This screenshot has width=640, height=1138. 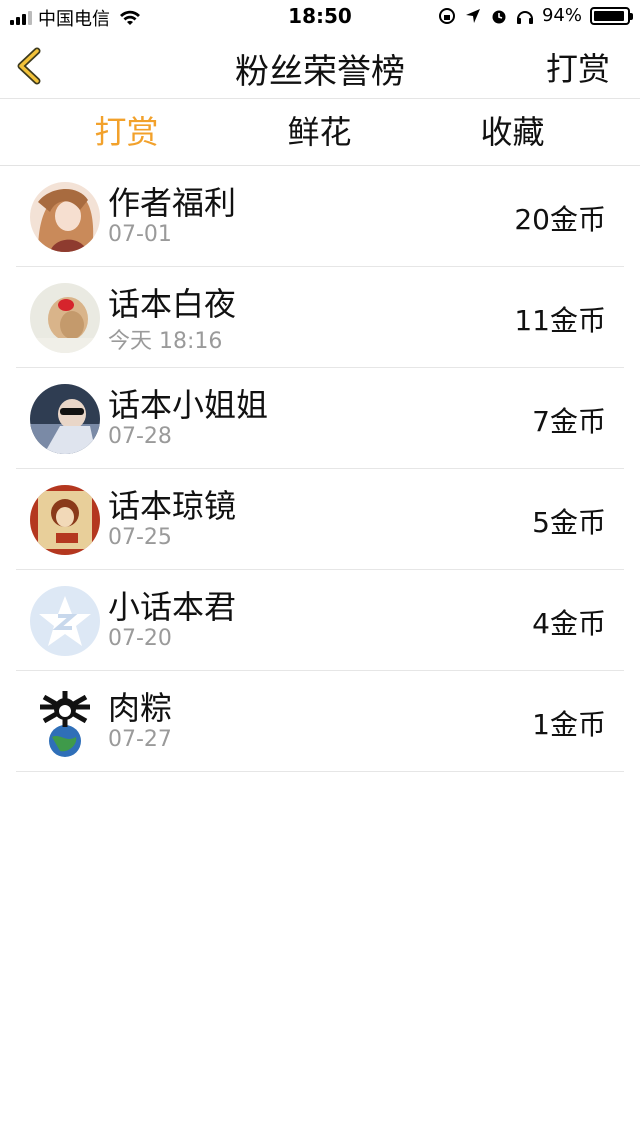 I want to click on tip-date: 07-28, so click(x=140, y=436).